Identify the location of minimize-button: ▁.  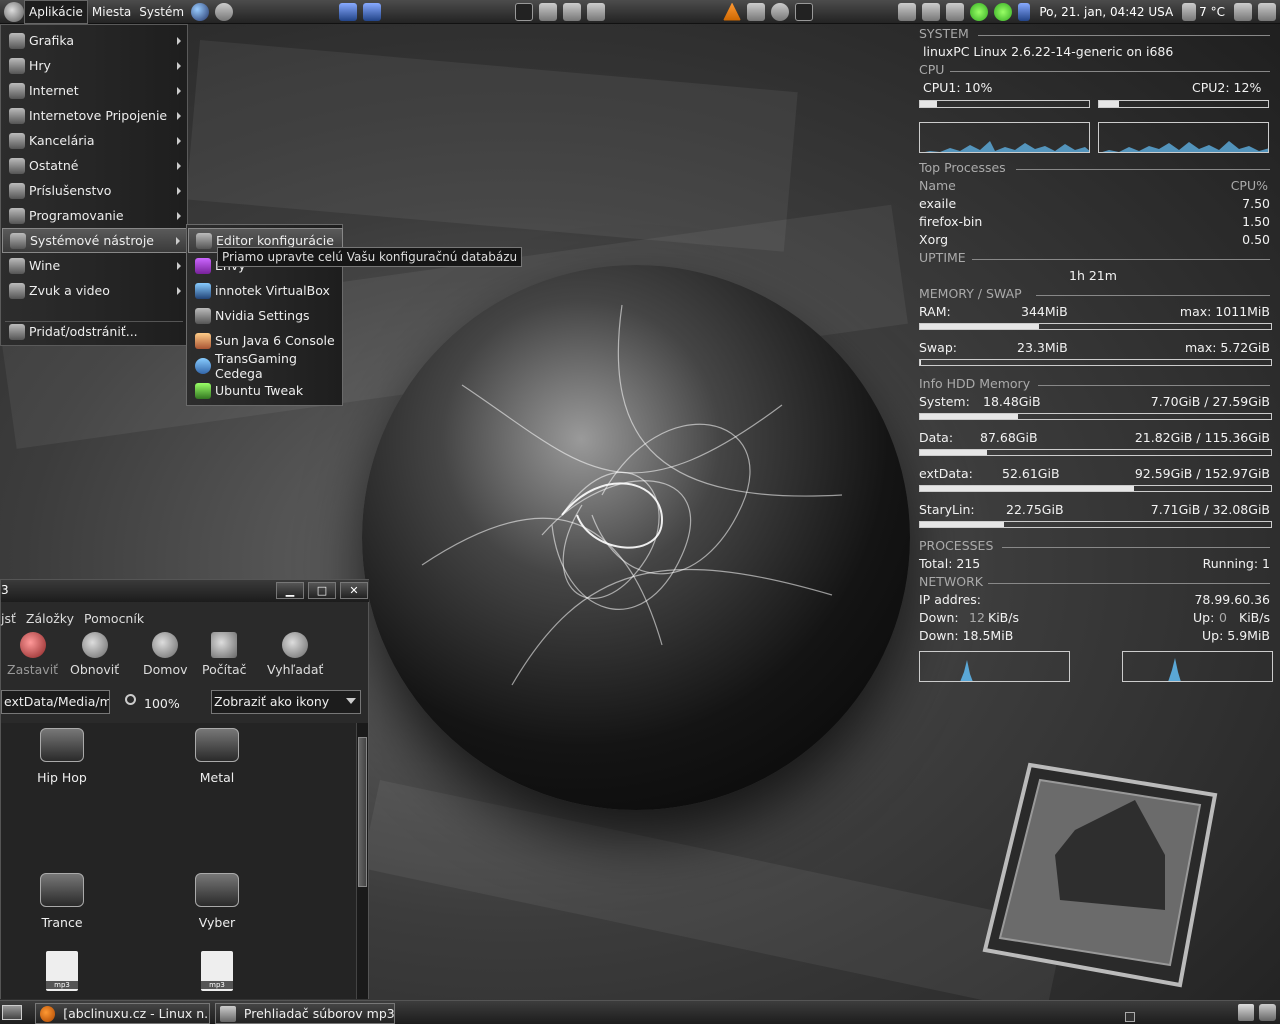
(290, 590).